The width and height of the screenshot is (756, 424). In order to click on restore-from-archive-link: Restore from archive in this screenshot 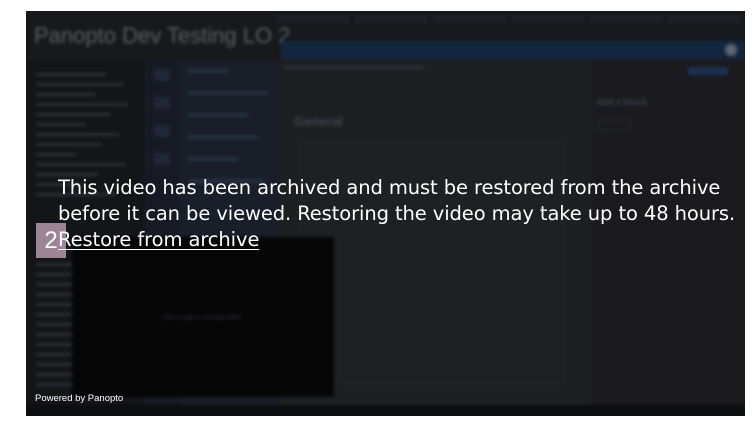, I will do `click(158, 239)`.